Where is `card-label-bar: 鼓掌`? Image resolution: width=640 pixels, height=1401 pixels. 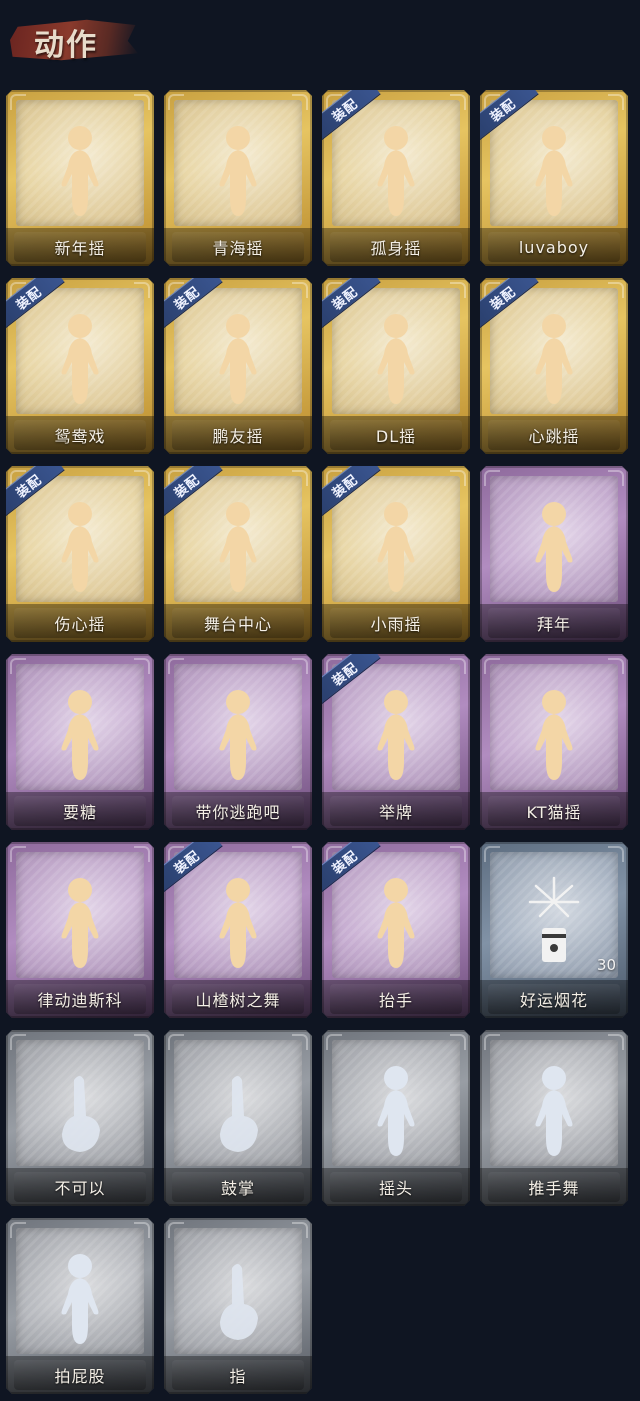
card-label-bar: 鼓掌 is located at coordinates (238, 1187).